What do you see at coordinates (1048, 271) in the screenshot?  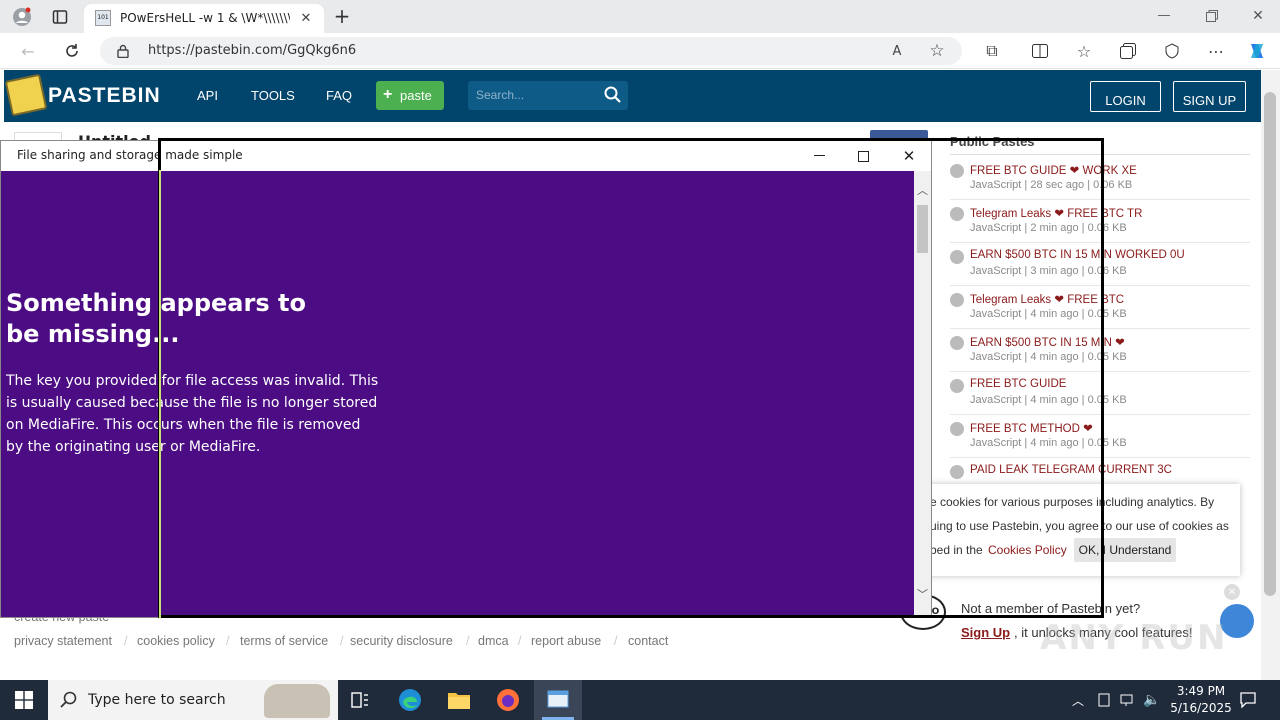 I see `paste-meta: JavaScript | 3 min ago | 0.06 KB` at bounding box center [1048, 271].